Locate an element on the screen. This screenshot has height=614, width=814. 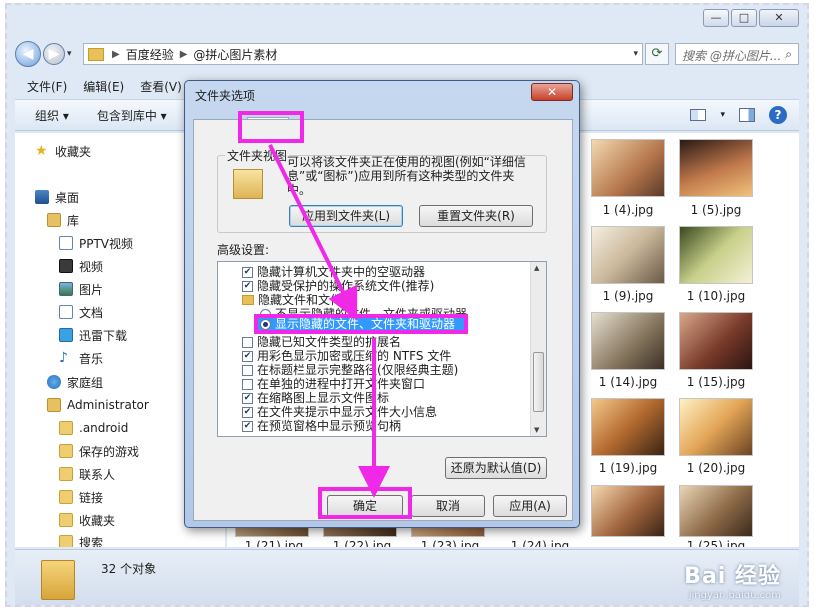
setting-thumbnail-icons: ✔ 在缩略图上显示文件图标 is located at coordinates (315, 398).